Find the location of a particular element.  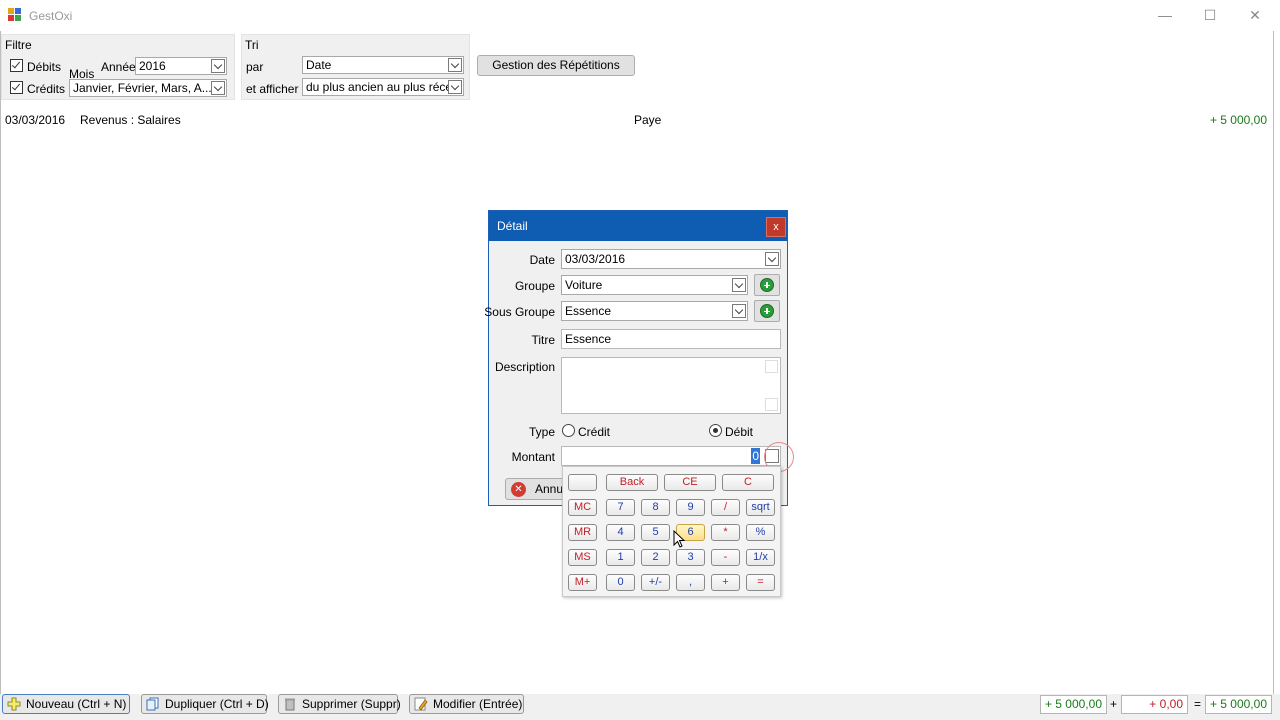

supprimer-button: Supprimer (Suppr) is located at coordinates (339, 704).